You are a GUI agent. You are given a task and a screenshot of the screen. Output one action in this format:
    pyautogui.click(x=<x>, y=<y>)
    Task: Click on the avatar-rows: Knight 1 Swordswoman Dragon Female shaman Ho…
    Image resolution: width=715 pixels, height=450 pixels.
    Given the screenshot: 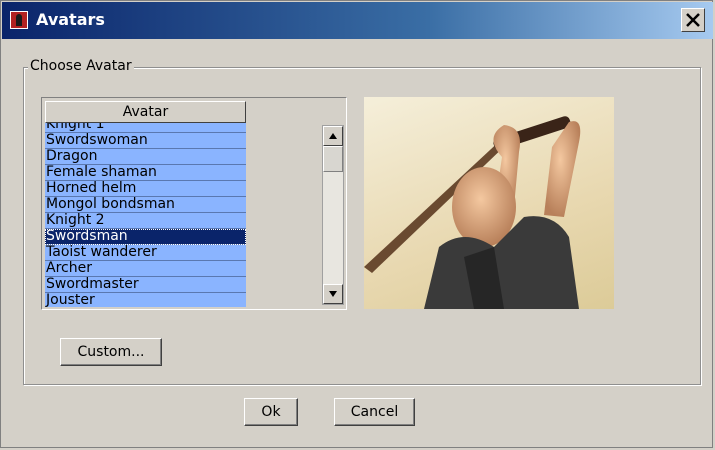 What is the action you would take?
    pyautogui.click(x=145, y=215)
    